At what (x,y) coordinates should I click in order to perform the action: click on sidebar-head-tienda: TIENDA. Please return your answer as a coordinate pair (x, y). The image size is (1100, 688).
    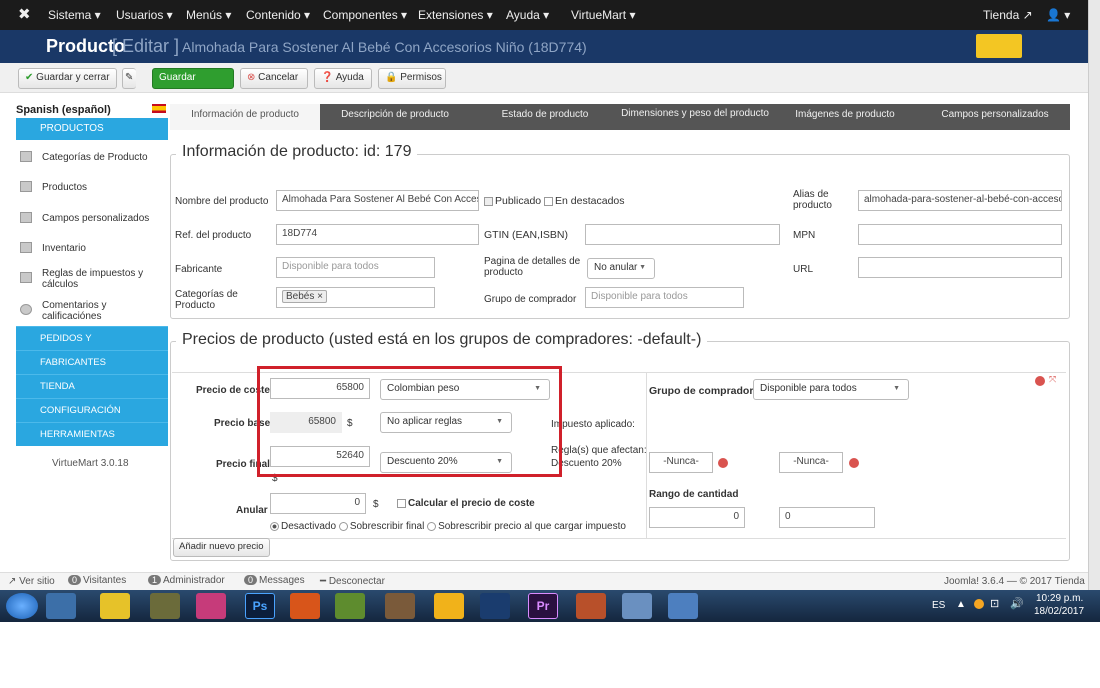
    Looking at the image, I should click on (92, 386).